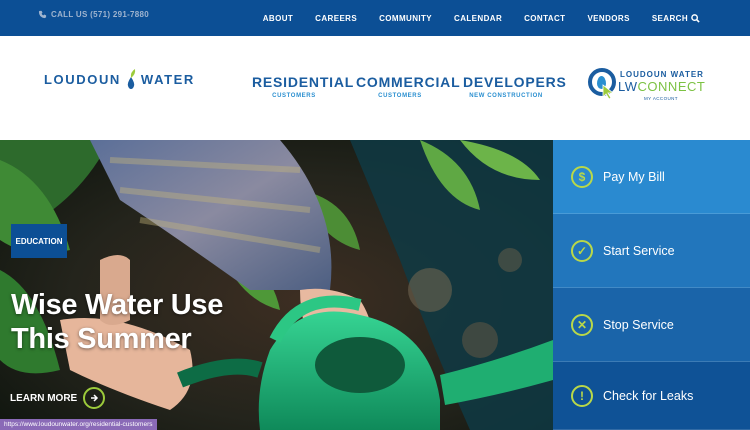  I want to click on start-service-button: ✓ Start Service, so click(651, 251).